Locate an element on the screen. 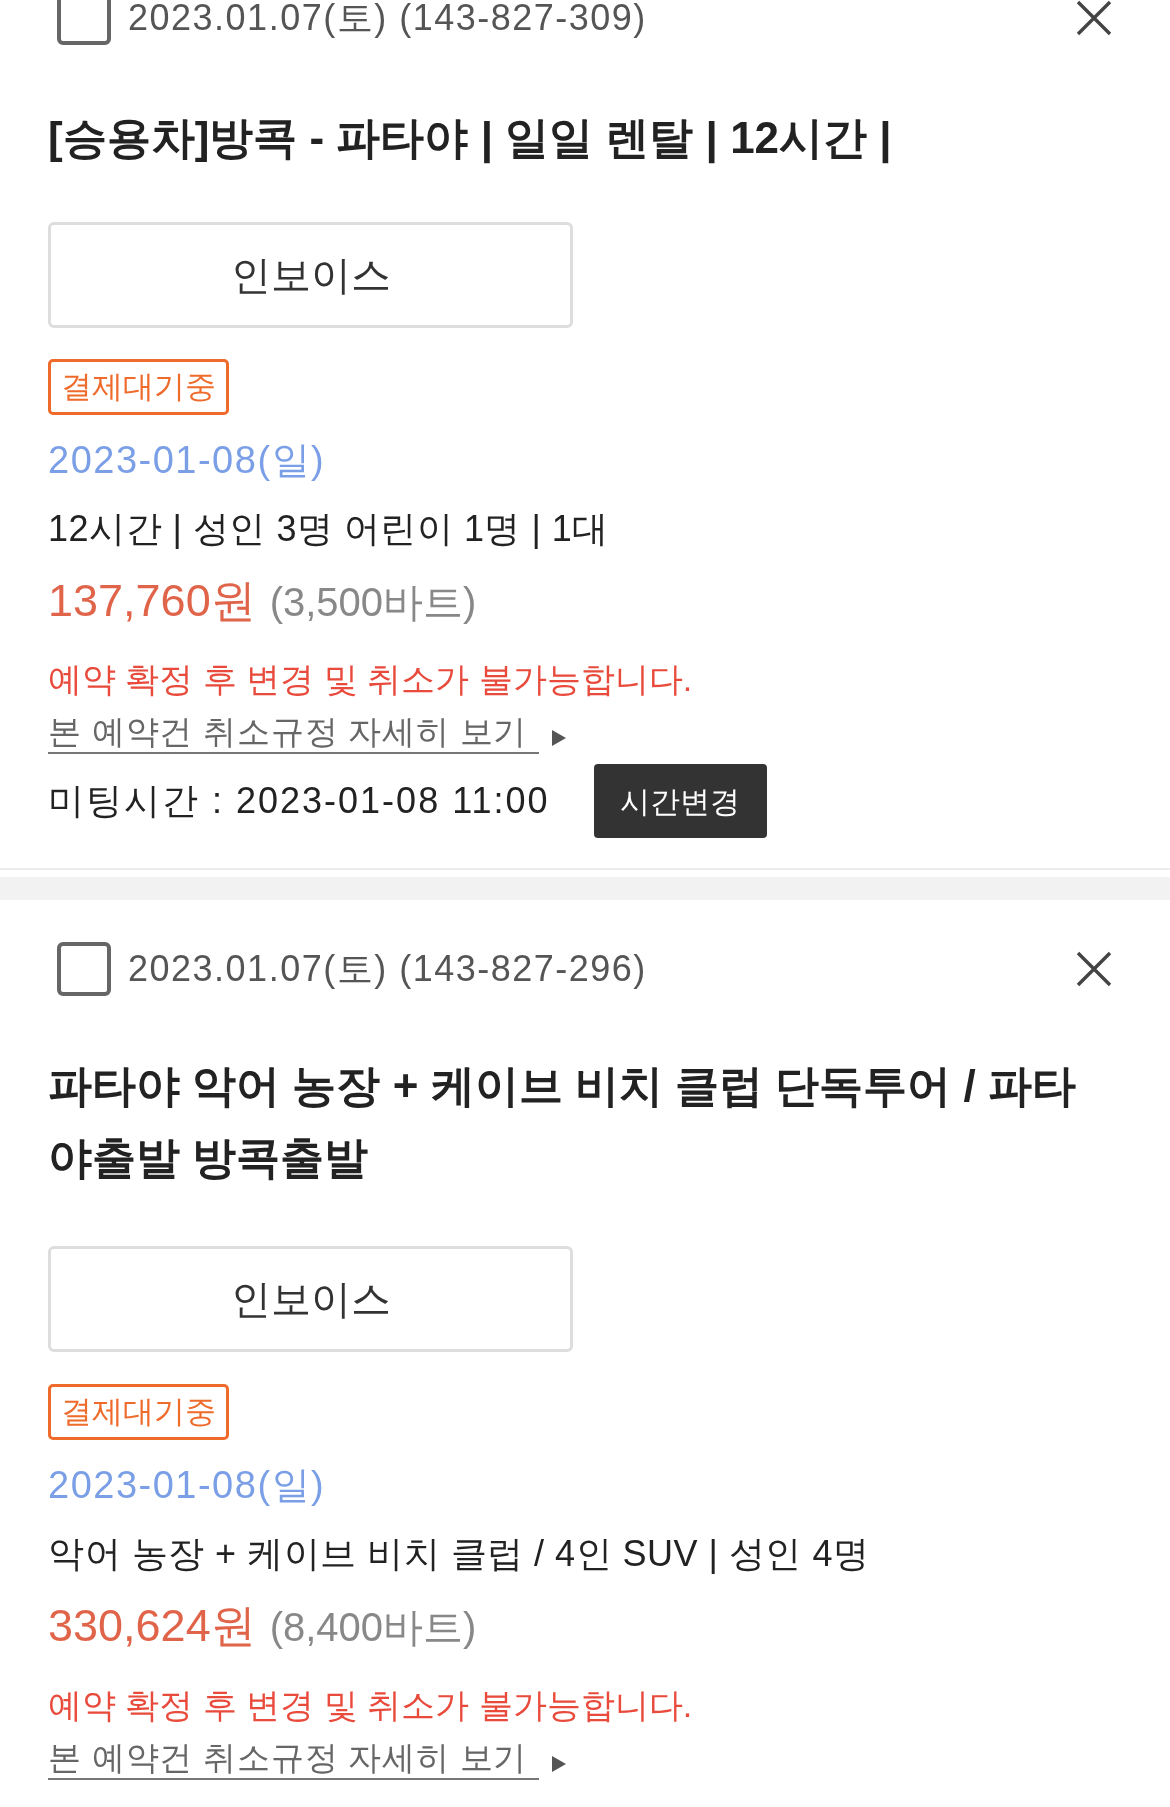 This screenshot has width=1170, height=1807. price-baht: (8,400바트) is located at coordinates (373, 1627).